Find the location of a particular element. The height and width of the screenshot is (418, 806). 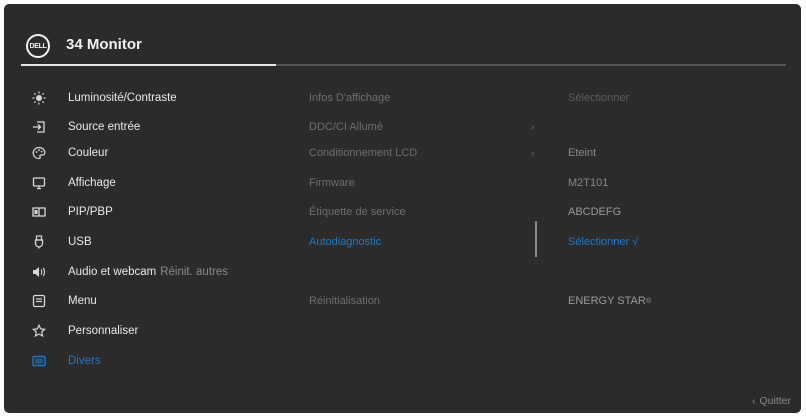

submenu-ddc-ci: DDC/CI Allumé is located at coordinates (346, 127).